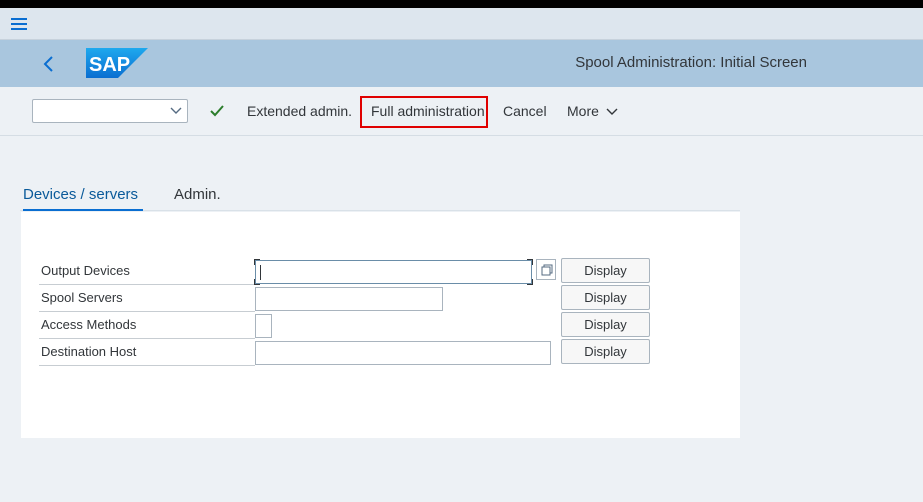  I want to click on spool-servers-input, so click(349, 299).